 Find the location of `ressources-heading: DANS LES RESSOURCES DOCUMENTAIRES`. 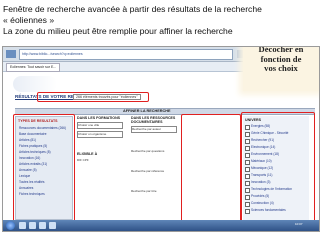

ressources-heading: DANS LES RESSOURCES DOCUMENTAIRES is located at coordinates (153, 120).